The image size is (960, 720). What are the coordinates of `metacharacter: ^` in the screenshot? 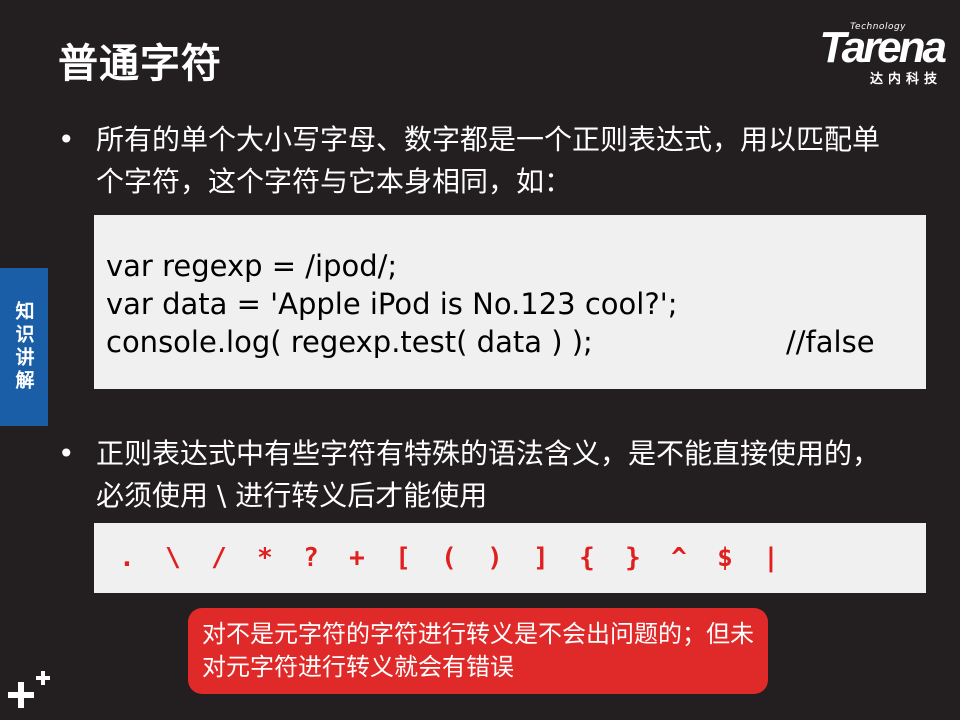 It's located at (679, 558).